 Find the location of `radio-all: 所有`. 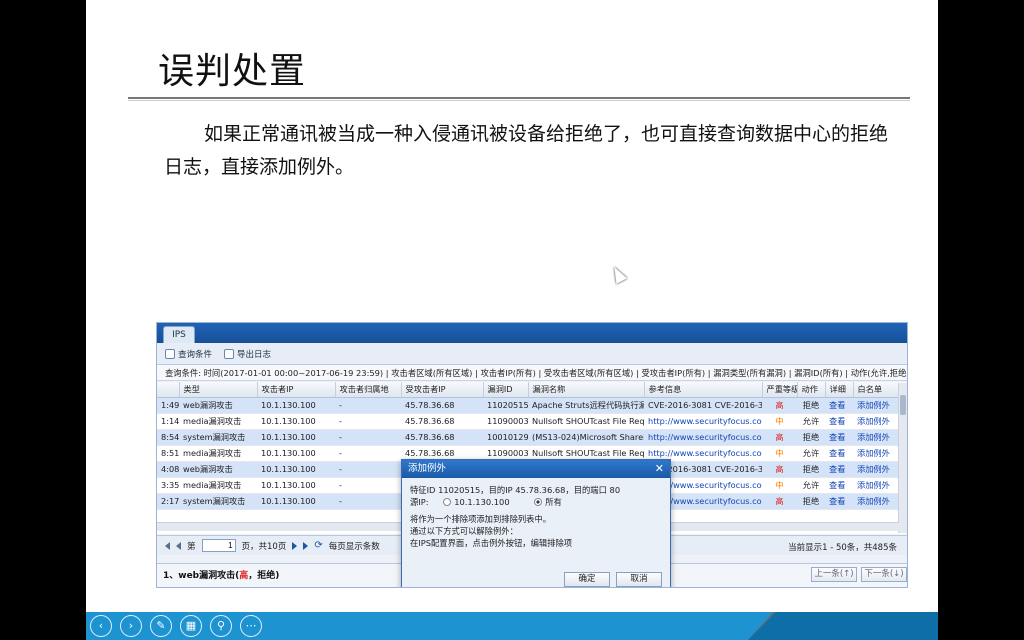

radio-all: 所有 is located at coordinates (548, 502).